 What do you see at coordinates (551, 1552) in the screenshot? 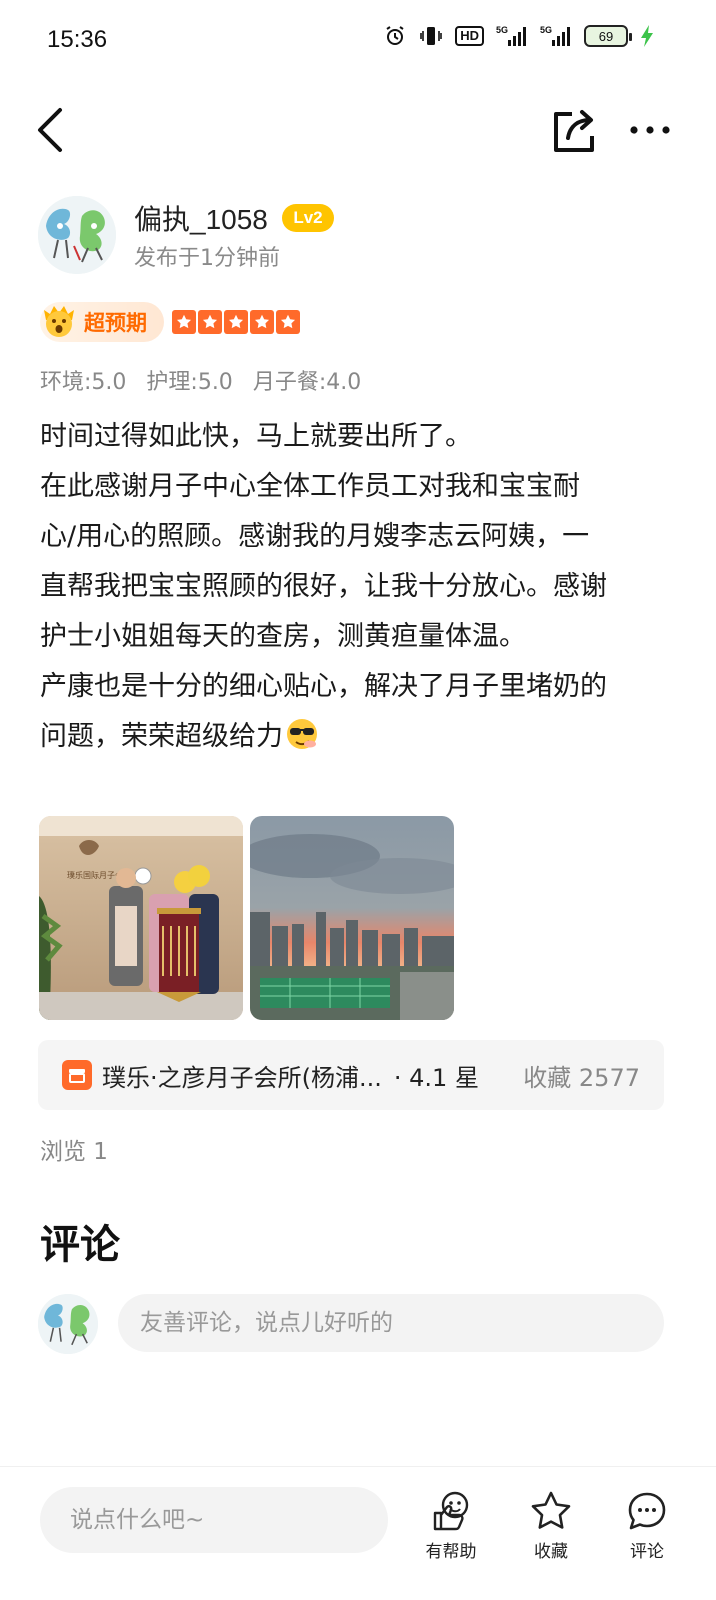
I see `favorite-label: 收藏` at bounding box center [551, 1552].